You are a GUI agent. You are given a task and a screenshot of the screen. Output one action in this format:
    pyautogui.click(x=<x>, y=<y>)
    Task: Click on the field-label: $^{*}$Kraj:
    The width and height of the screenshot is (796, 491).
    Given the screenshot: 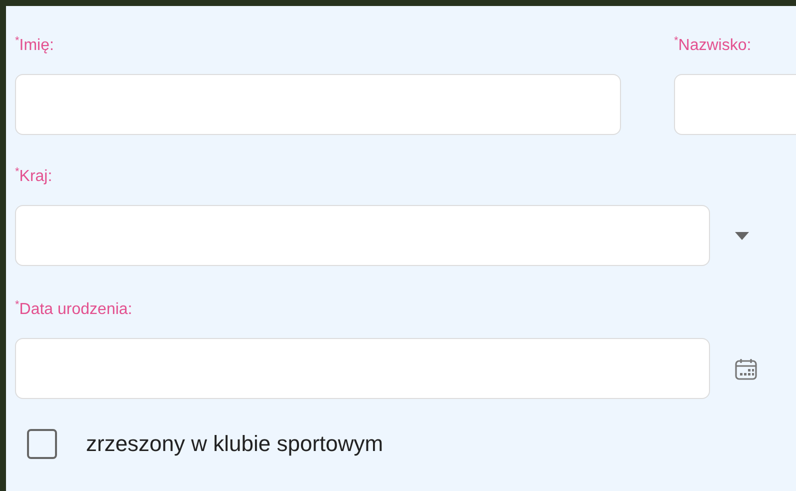 What is the action you would take?
    pyautogui.click(x=34, y=177)
    